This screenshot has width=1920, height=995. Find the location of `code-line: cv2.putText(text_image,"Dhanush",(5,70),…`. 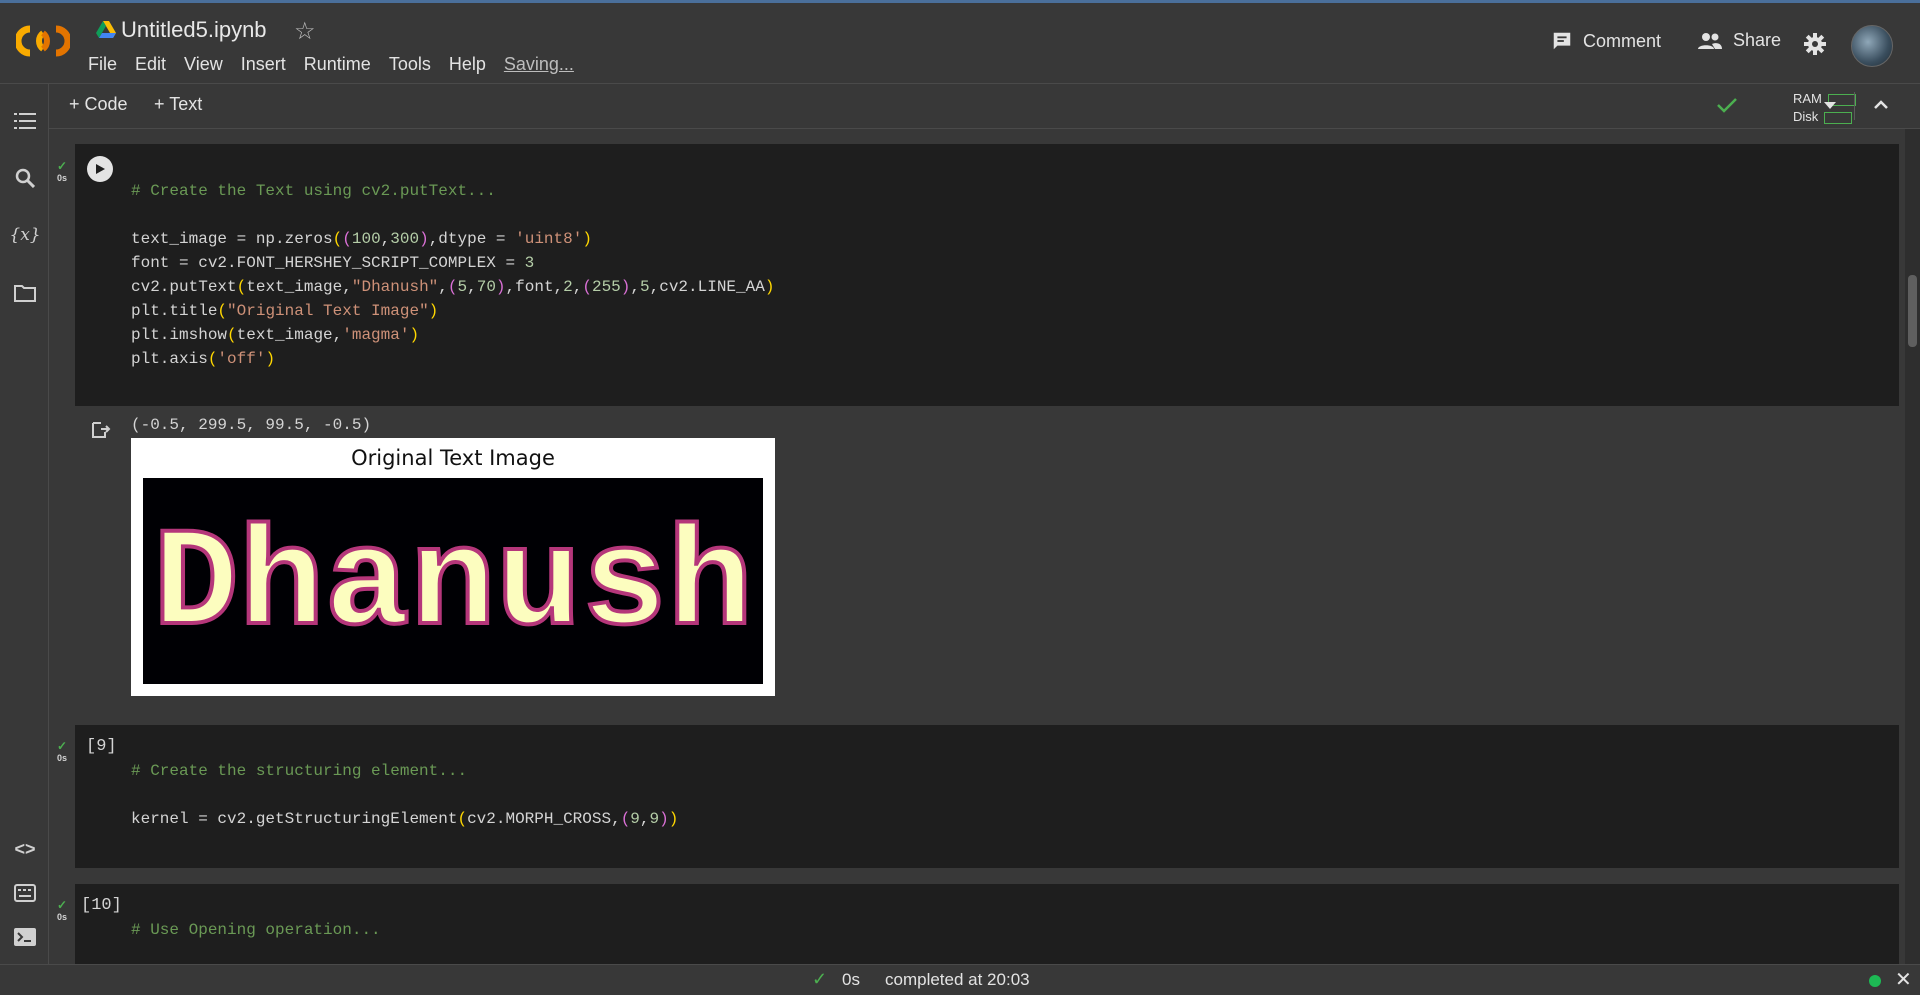

code-line: cv2.putText(text_image,"Dhanush",(5,70),… is located at coordinates (453, 287).